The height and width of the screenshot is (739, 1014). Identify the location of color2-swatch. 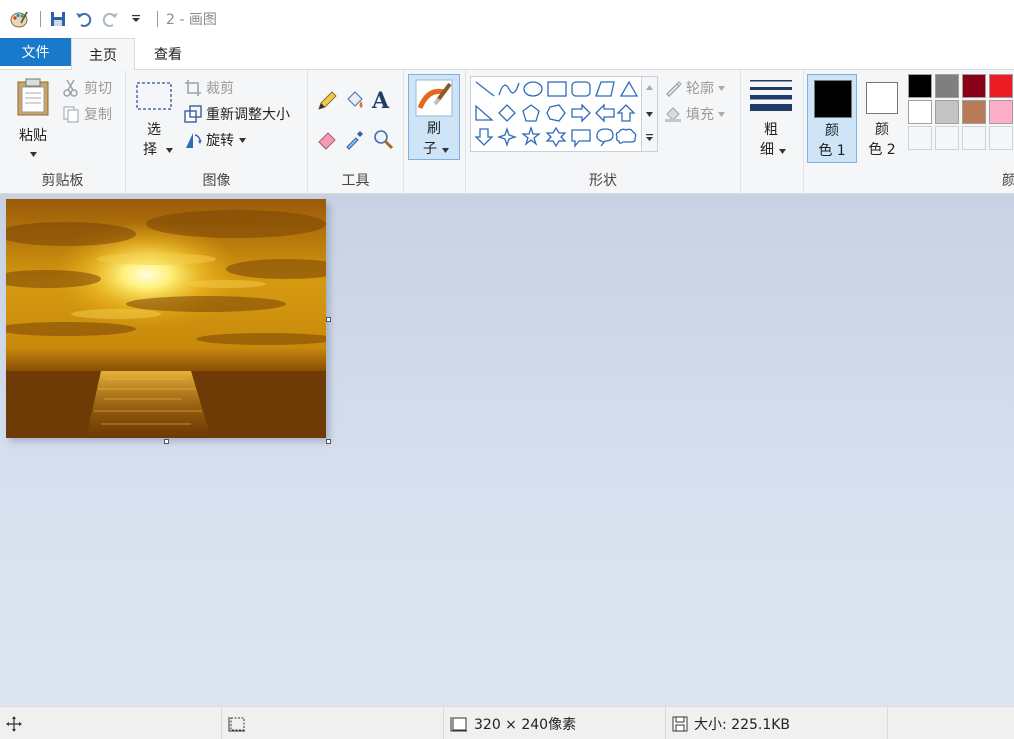
(882, 98).